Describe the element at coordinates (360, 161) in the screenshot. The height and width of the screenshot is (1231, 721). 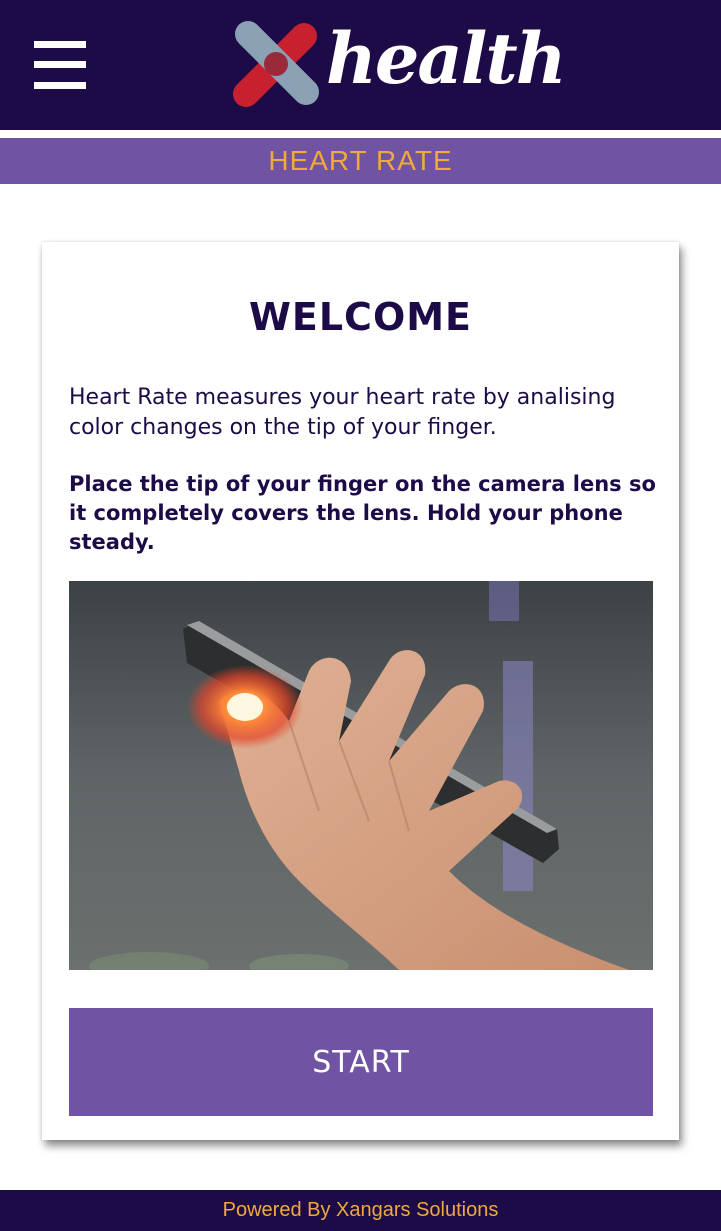
I see `page-title: HEART RATE` at that location.